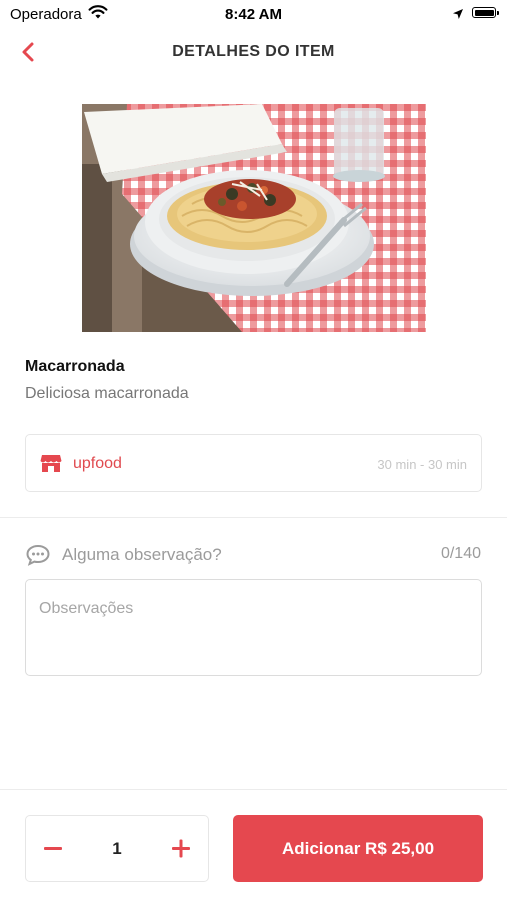  I want to click on character-counter: 0/140, so click(460, 553).